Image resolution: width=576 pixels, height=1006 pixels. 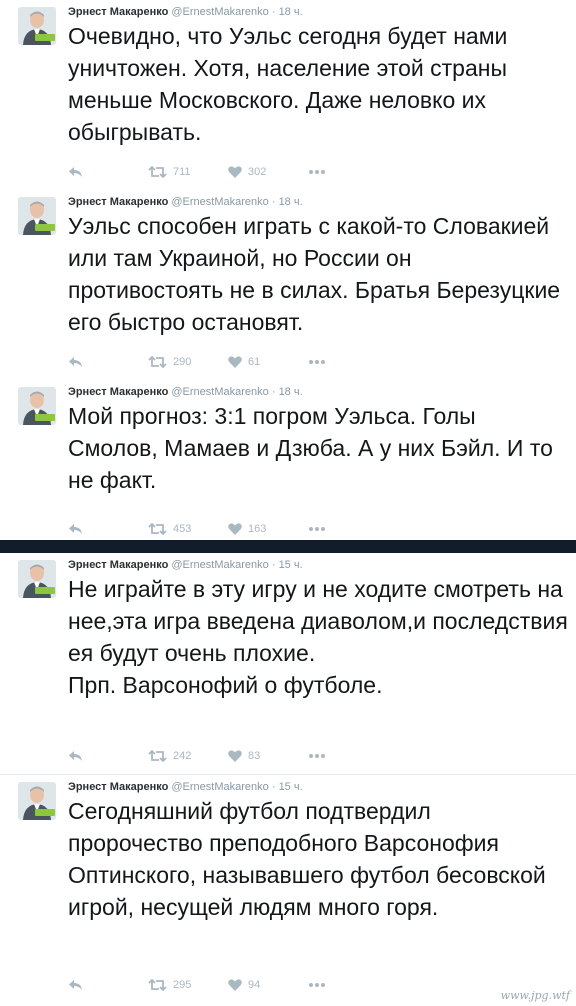 What do you see at coordinates (182, 529) in the screenshot?
I see `retweet-count: 453` at bounding box center [182, 529].